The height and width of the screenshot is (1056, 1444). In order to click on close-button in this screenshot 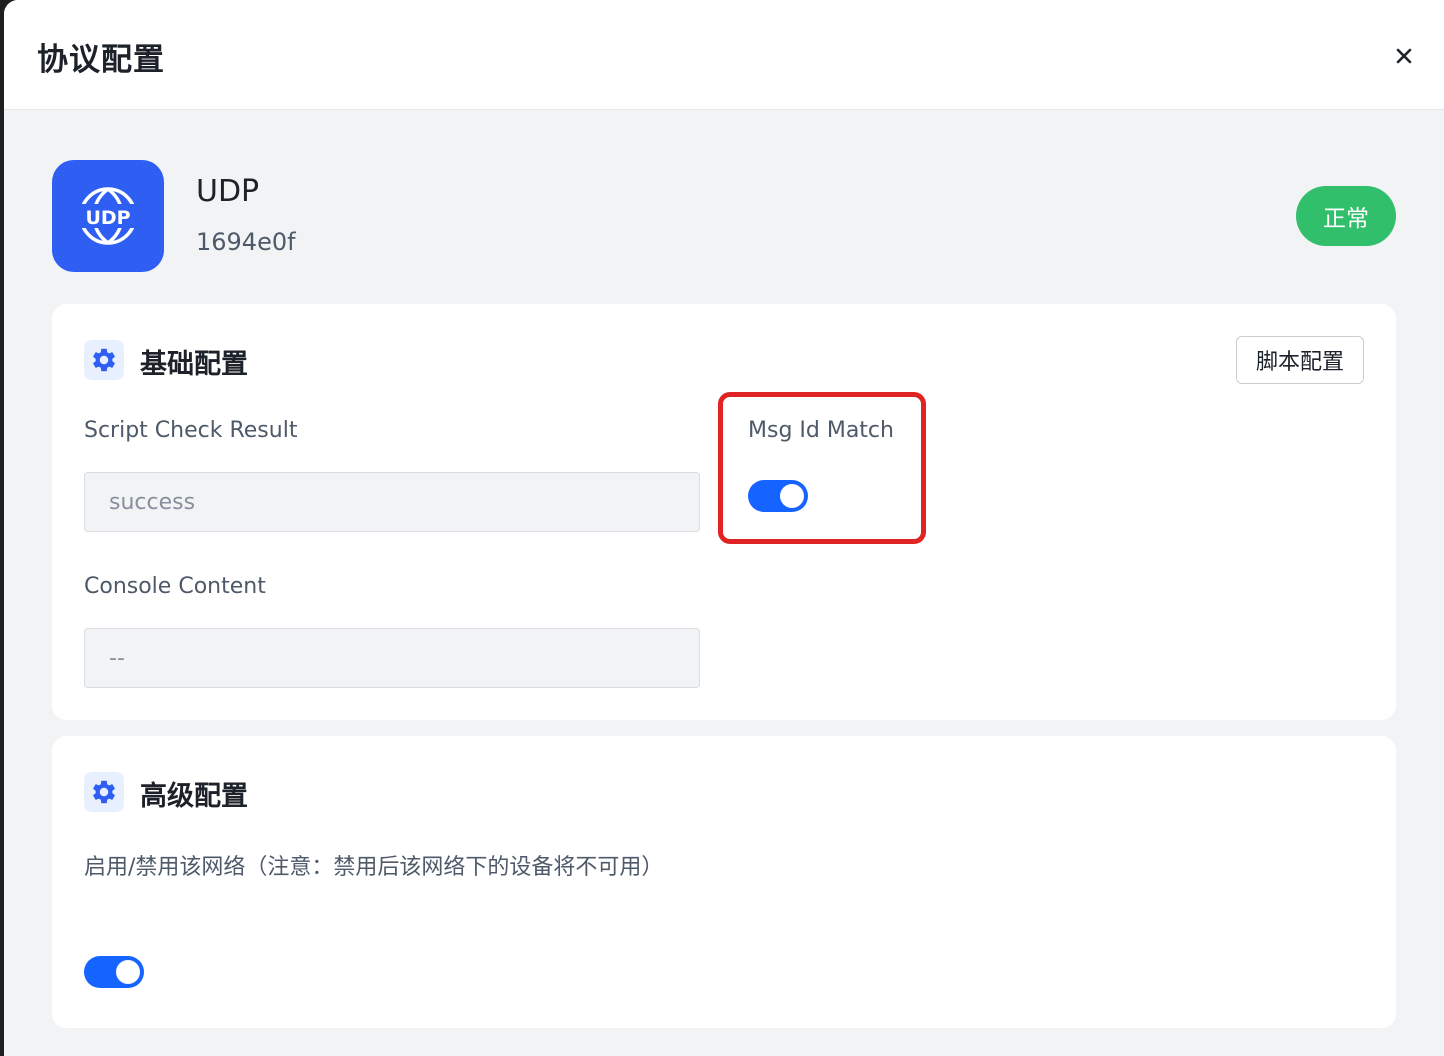, I will do `click(1404, 56)`.